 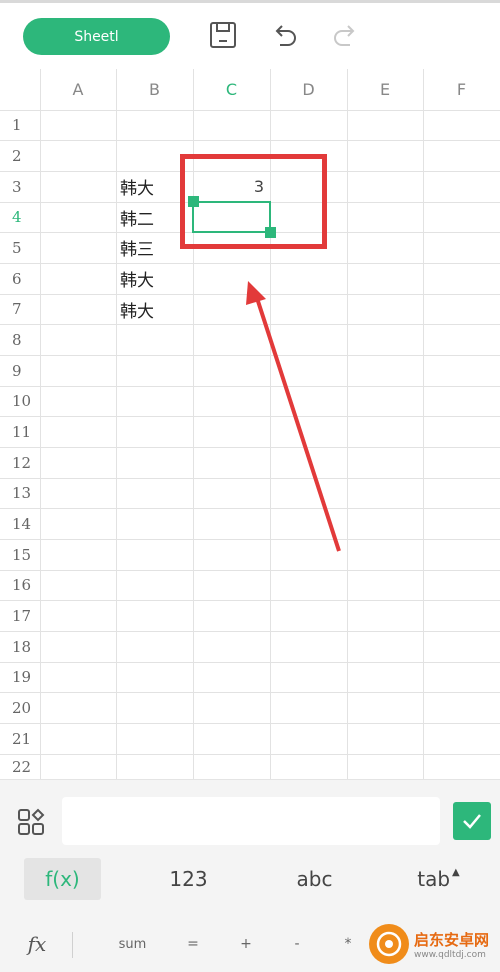 I want to click on function-row: fx sum = + - * 启东安卓网 www.qdltdj.com, so click(x=250, y=944).